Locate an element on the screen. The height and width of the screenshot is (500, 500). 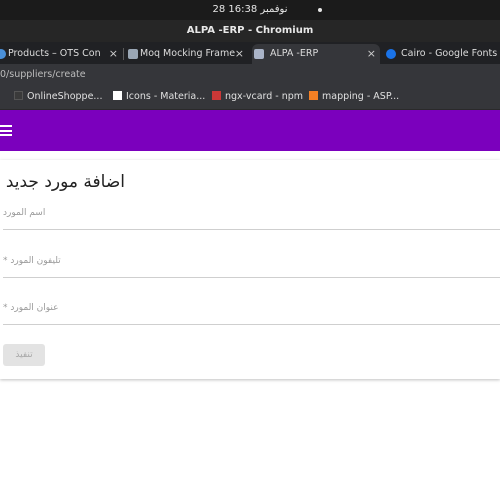
field-label: عنوان المورد * is located at coordinates (31, 308).